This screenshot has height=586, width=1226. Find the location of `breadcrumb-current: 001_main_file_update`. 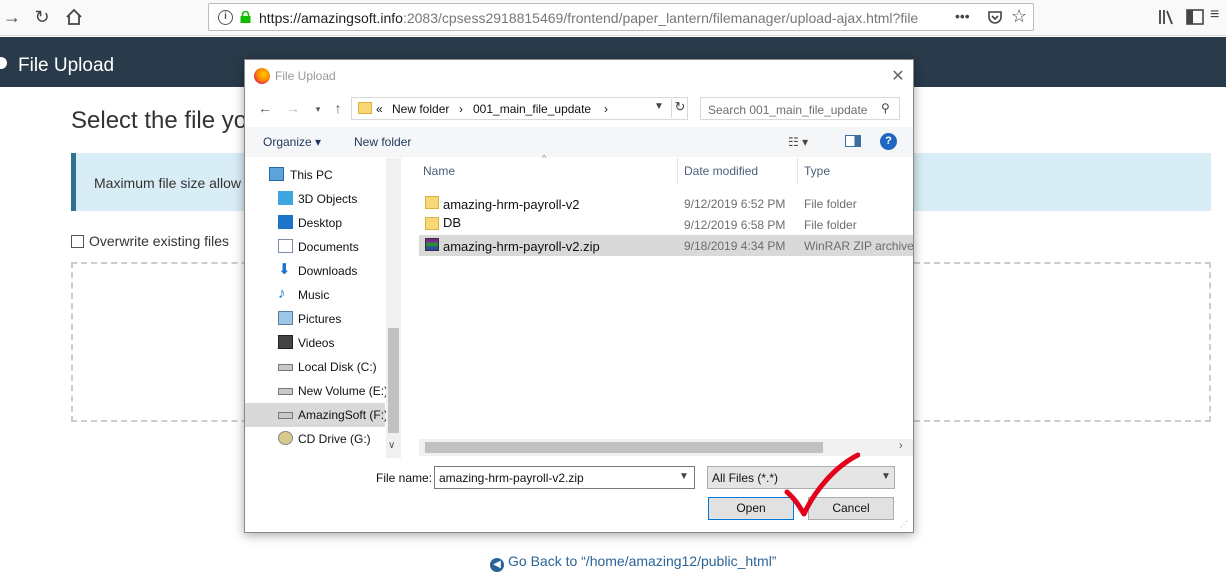

breadcrumb-current: 001_main_file_update is located at coordinates (532, 109).